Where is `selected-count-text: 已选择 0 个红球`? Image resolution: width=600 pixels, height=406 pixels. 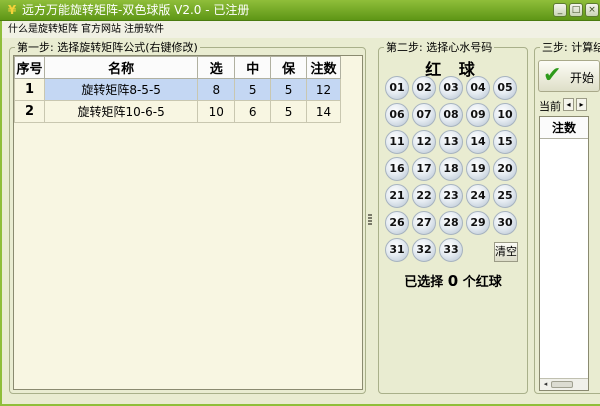 selected-count-text: 已选择 0 个红球 is located at coordinates (453, 280).